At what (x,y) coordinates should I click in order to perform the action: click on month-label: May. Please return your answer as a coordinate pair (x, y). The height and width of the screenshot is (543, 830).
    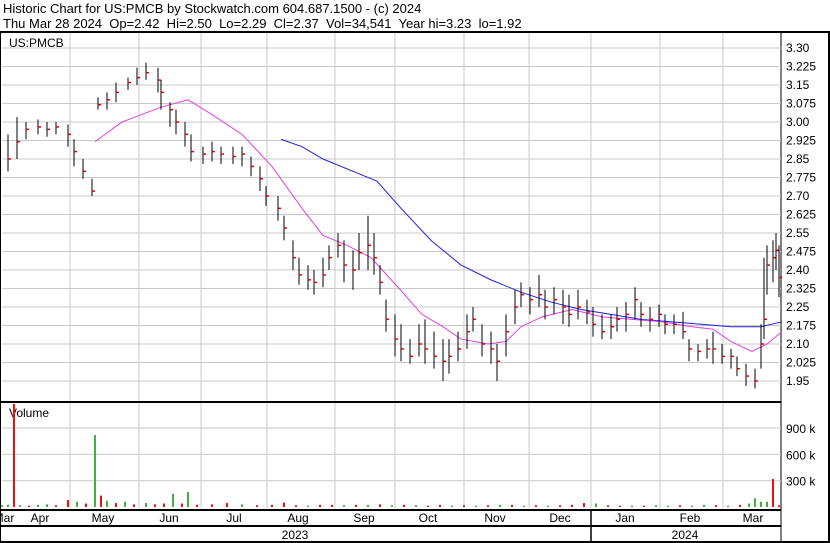
    Looking at the image, I should click on (103, 518).